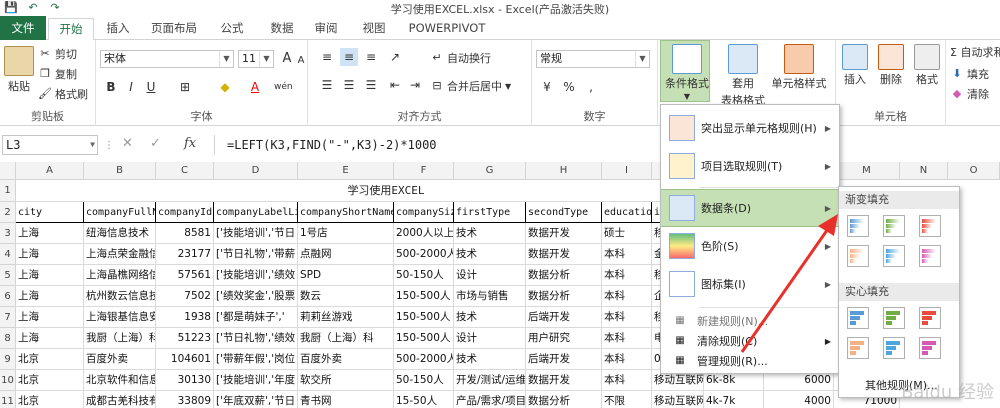  I want to click on annotation-arrow, so click(789, 283).